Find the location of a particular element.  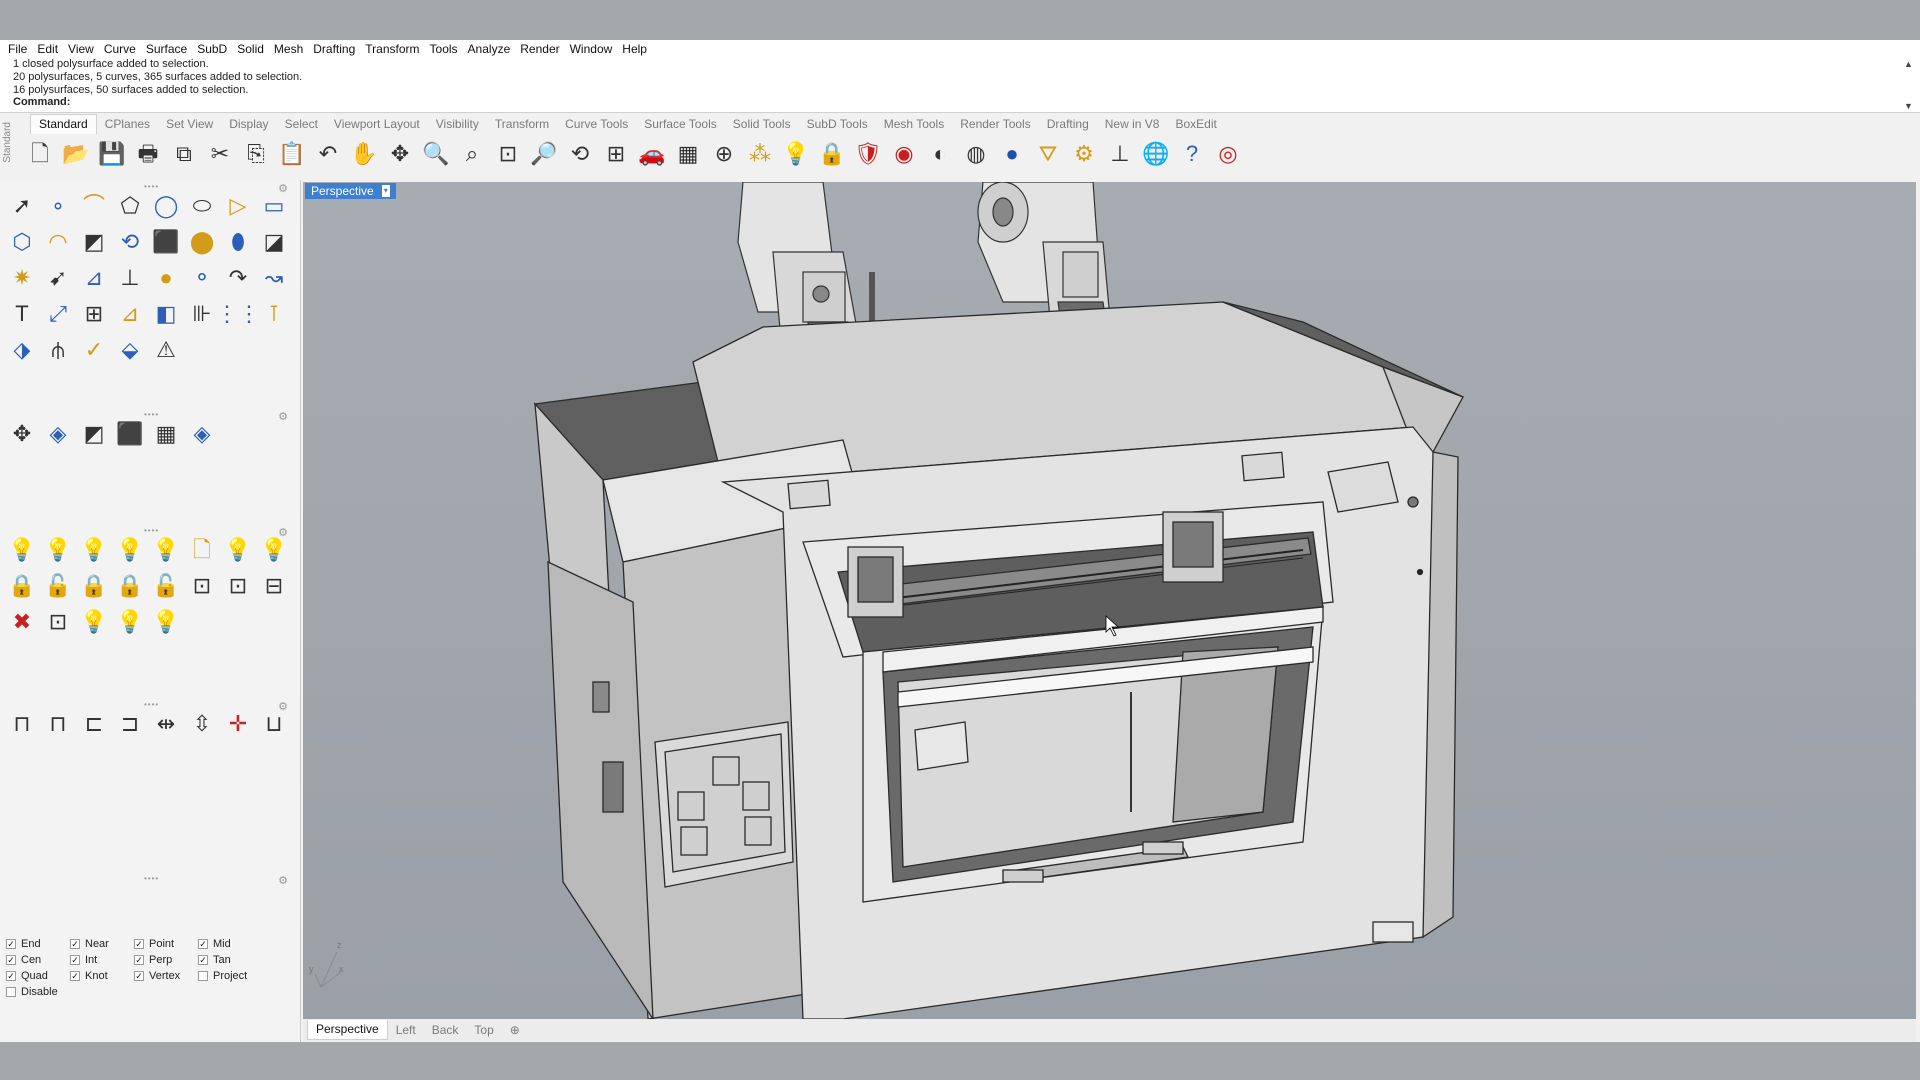

menu-drafting: Drafting is located at coordinates (337, 49).